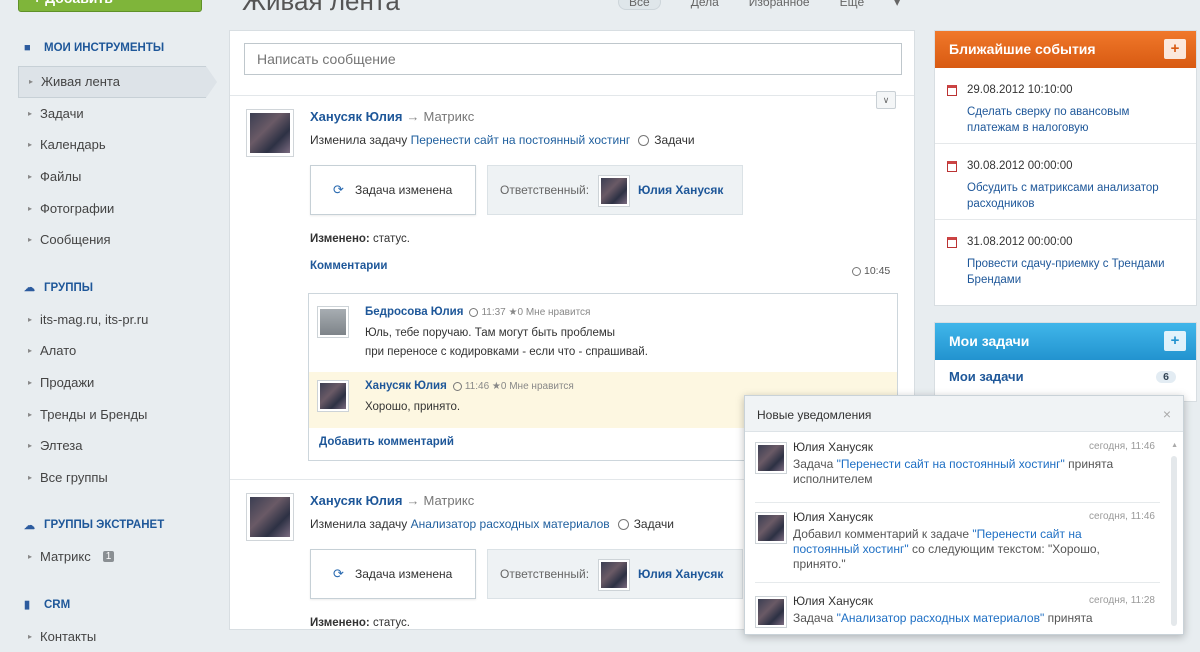  What do you see at coordinates (883, 534) in the screenshot?
I see `text-part: Добавил комментарий к задаче` at bounding box center [883, 534].